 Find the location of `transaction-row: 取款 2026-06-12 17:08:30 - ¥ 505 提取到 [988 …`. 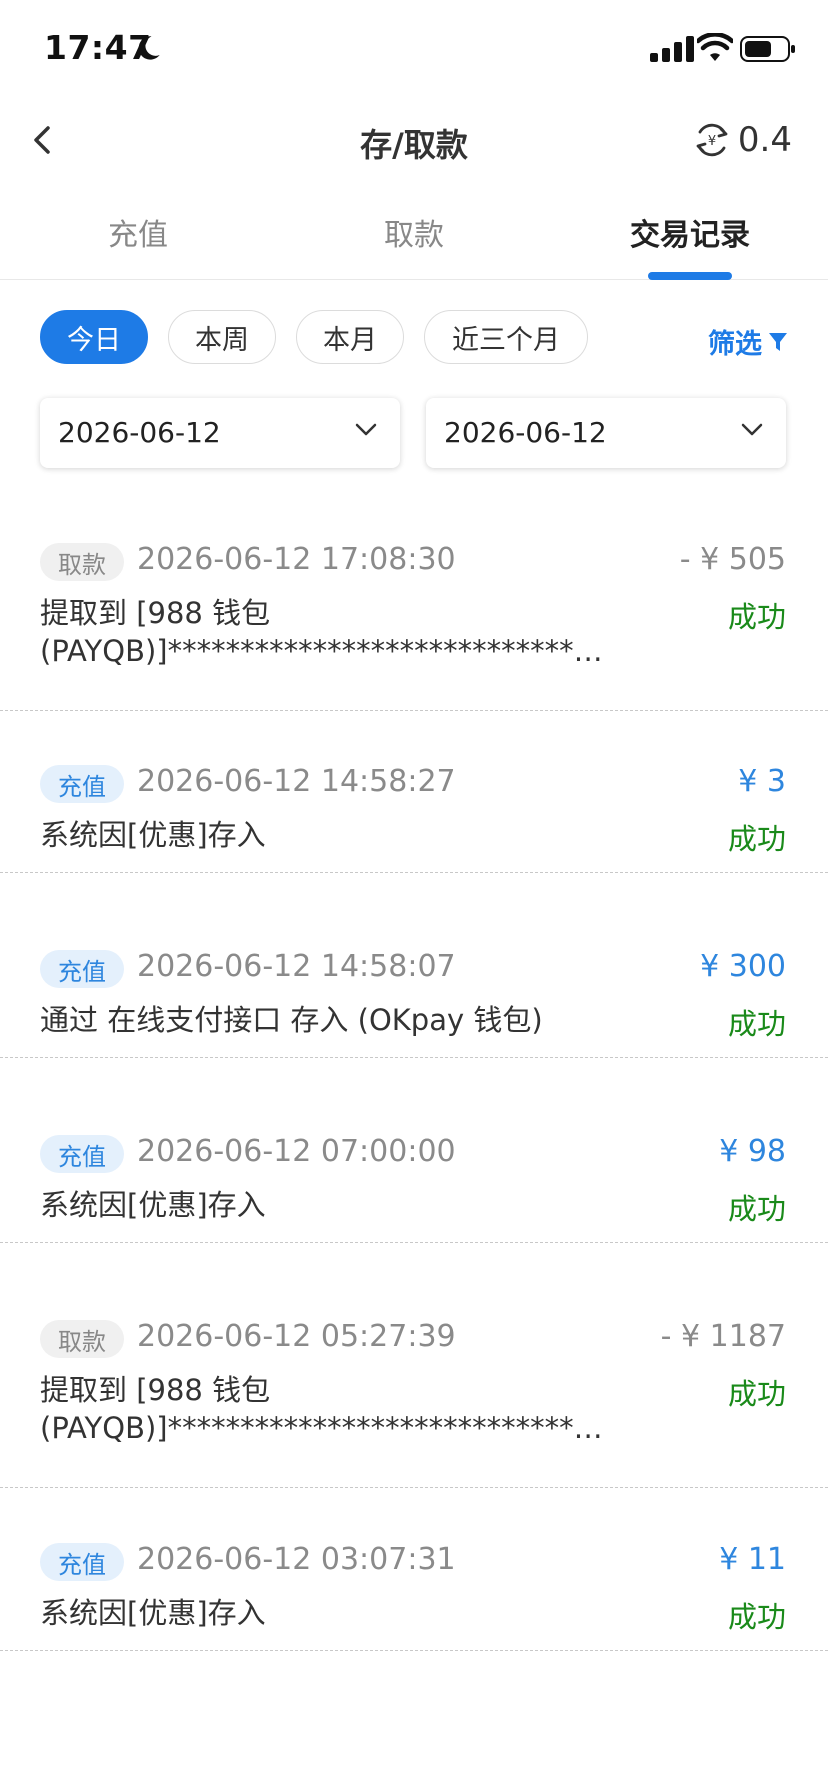

transaction-row: 取款 2026-06-12 17:08:30 - ¥ 505 提取到 [988 … is located at coordinates (414, 615).